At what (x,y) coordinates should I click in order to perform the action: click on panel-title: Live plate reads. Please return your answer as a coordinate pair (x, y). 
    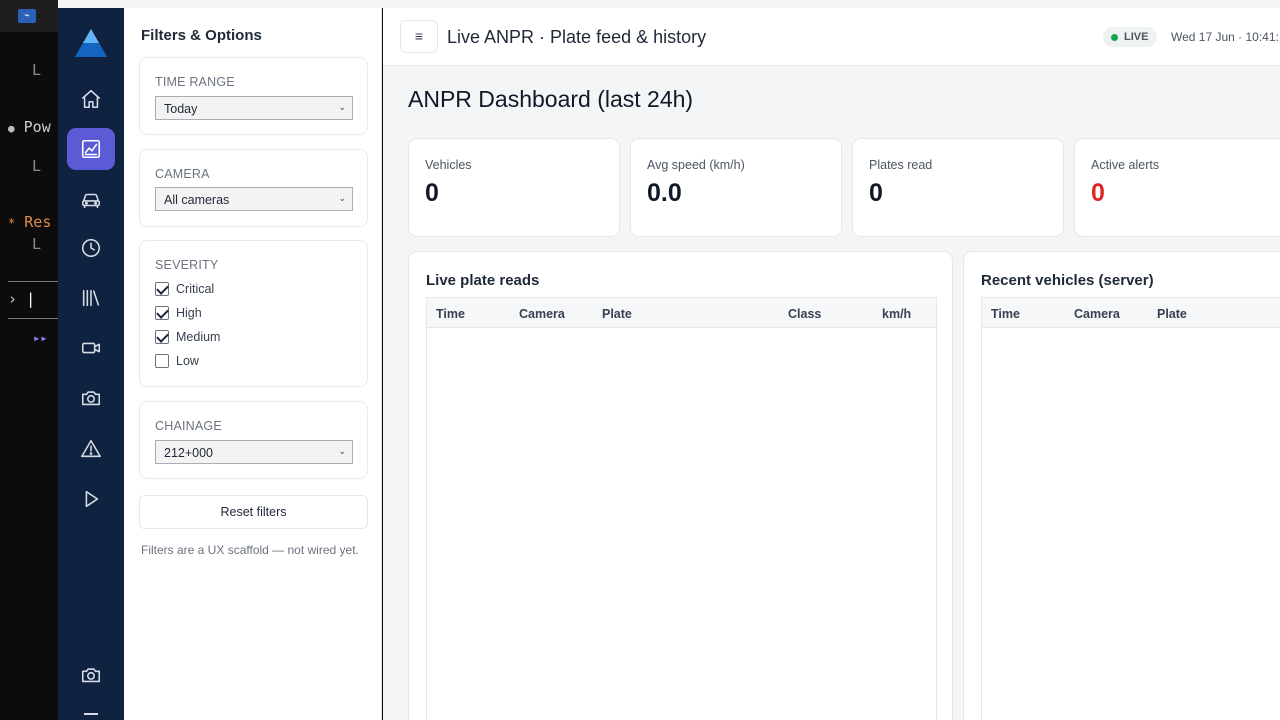
    Looking at the image, I should click on (483, 280).